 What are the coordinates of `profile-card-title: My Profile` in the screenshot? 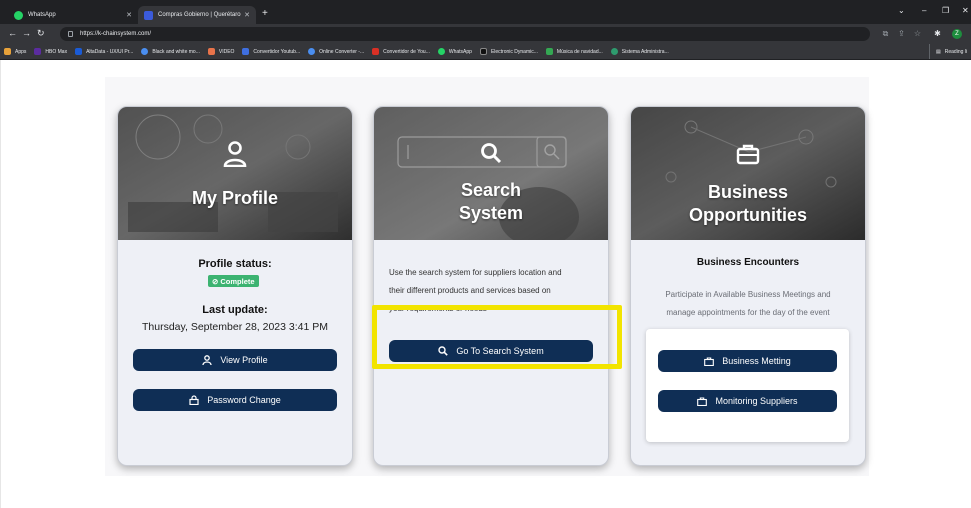 It's located at (235, 198).